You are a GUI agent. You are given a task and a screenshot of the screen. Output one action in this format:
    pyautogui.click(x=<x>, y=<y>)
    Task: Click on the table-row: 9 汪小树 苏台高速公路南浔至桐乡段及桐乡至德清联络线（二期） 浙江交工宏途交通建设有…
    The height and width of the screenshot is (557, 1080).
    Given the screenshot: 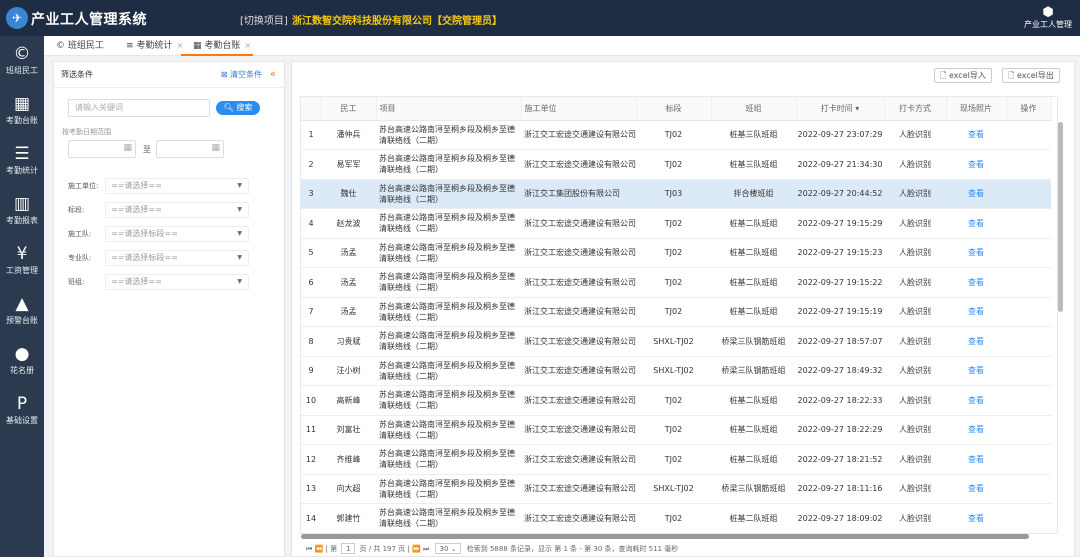 What is the action you would take?
    pyautogui.click(x=676, y=371)
    